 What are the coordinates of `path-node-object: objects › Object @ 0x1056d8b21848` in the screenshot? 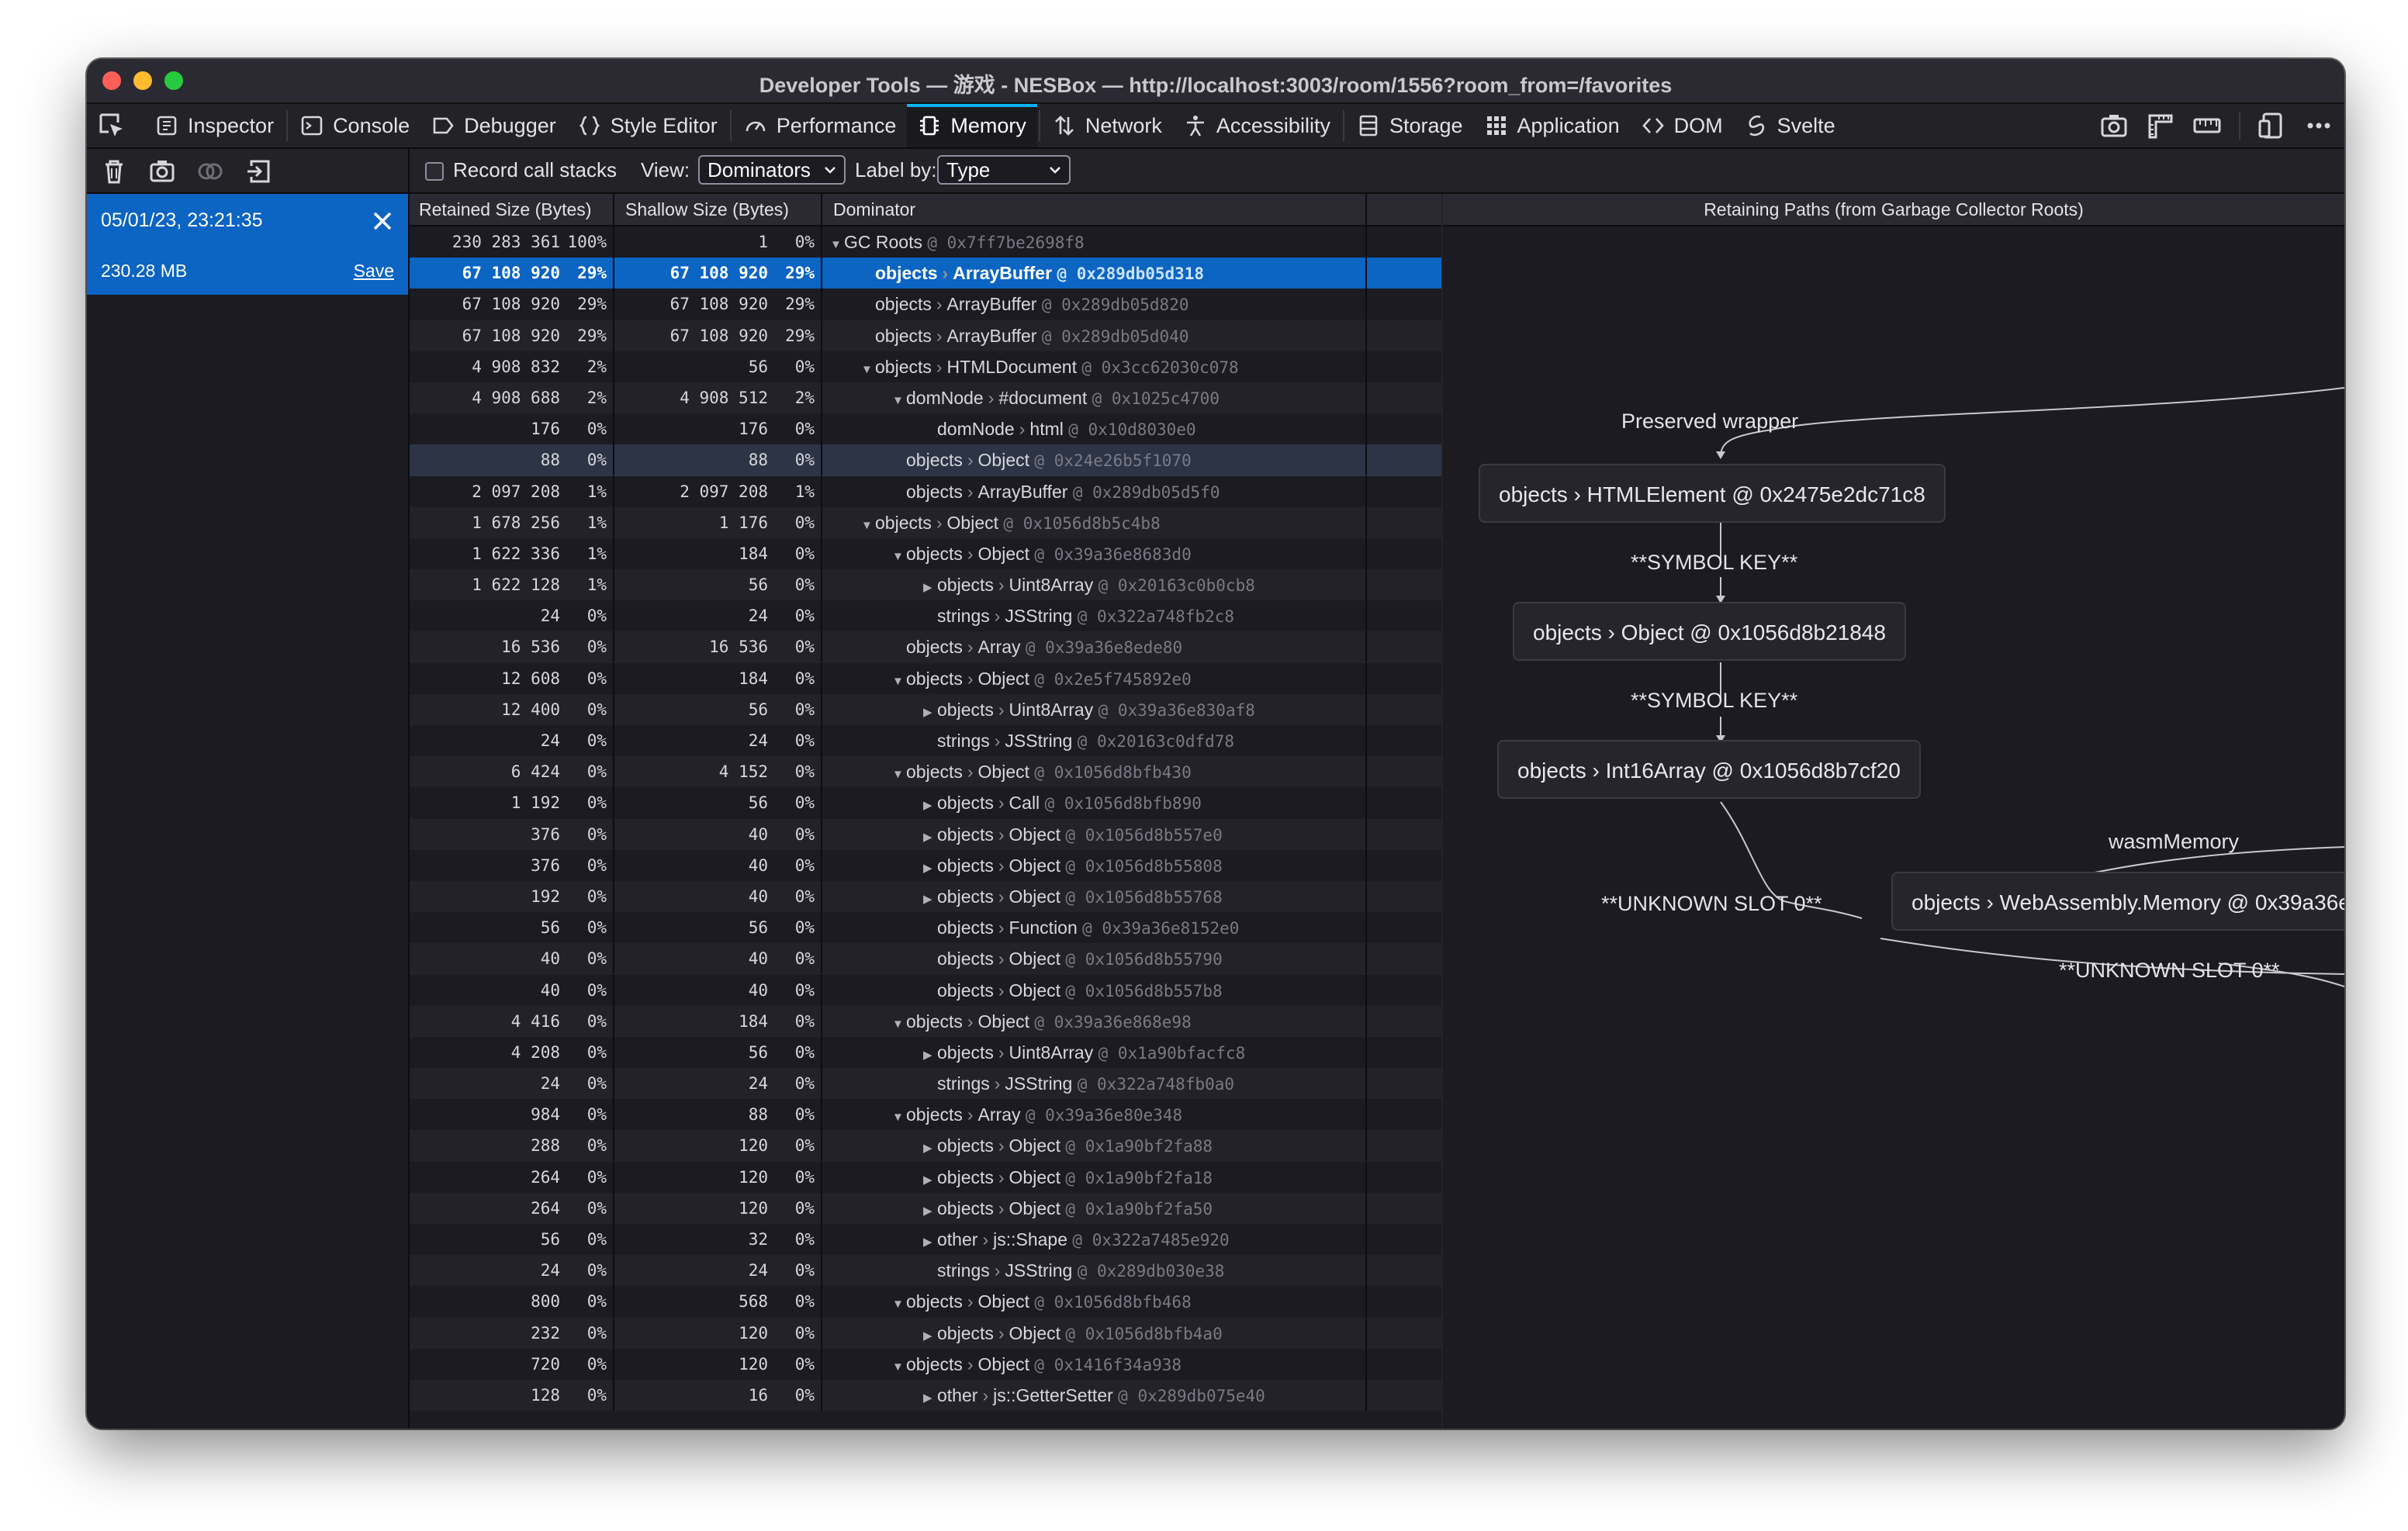 It's located at (1709, 631).